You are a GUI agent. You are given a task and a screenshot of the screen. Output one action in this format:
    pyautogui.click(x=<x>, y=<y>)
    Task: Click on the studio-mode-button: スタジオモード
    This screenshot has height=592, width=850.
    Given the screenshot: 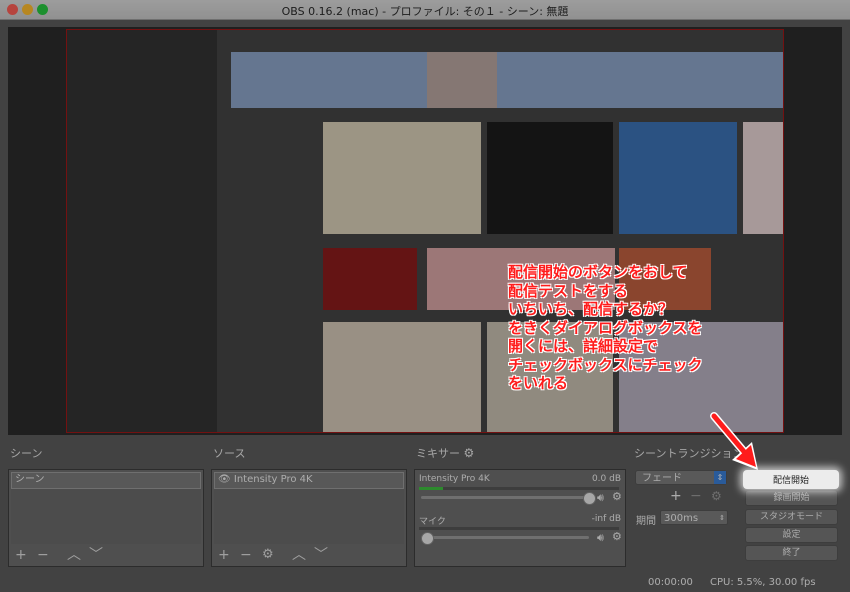 What is the action you would take?
    pyautogui.click(x=791, y=517)
    